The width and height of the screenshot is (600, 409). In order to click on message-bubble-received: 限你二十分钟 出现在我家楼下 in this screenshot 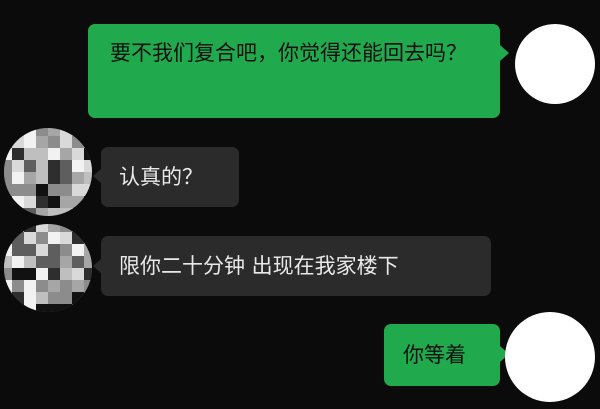, I will do `click(296, 266)`.